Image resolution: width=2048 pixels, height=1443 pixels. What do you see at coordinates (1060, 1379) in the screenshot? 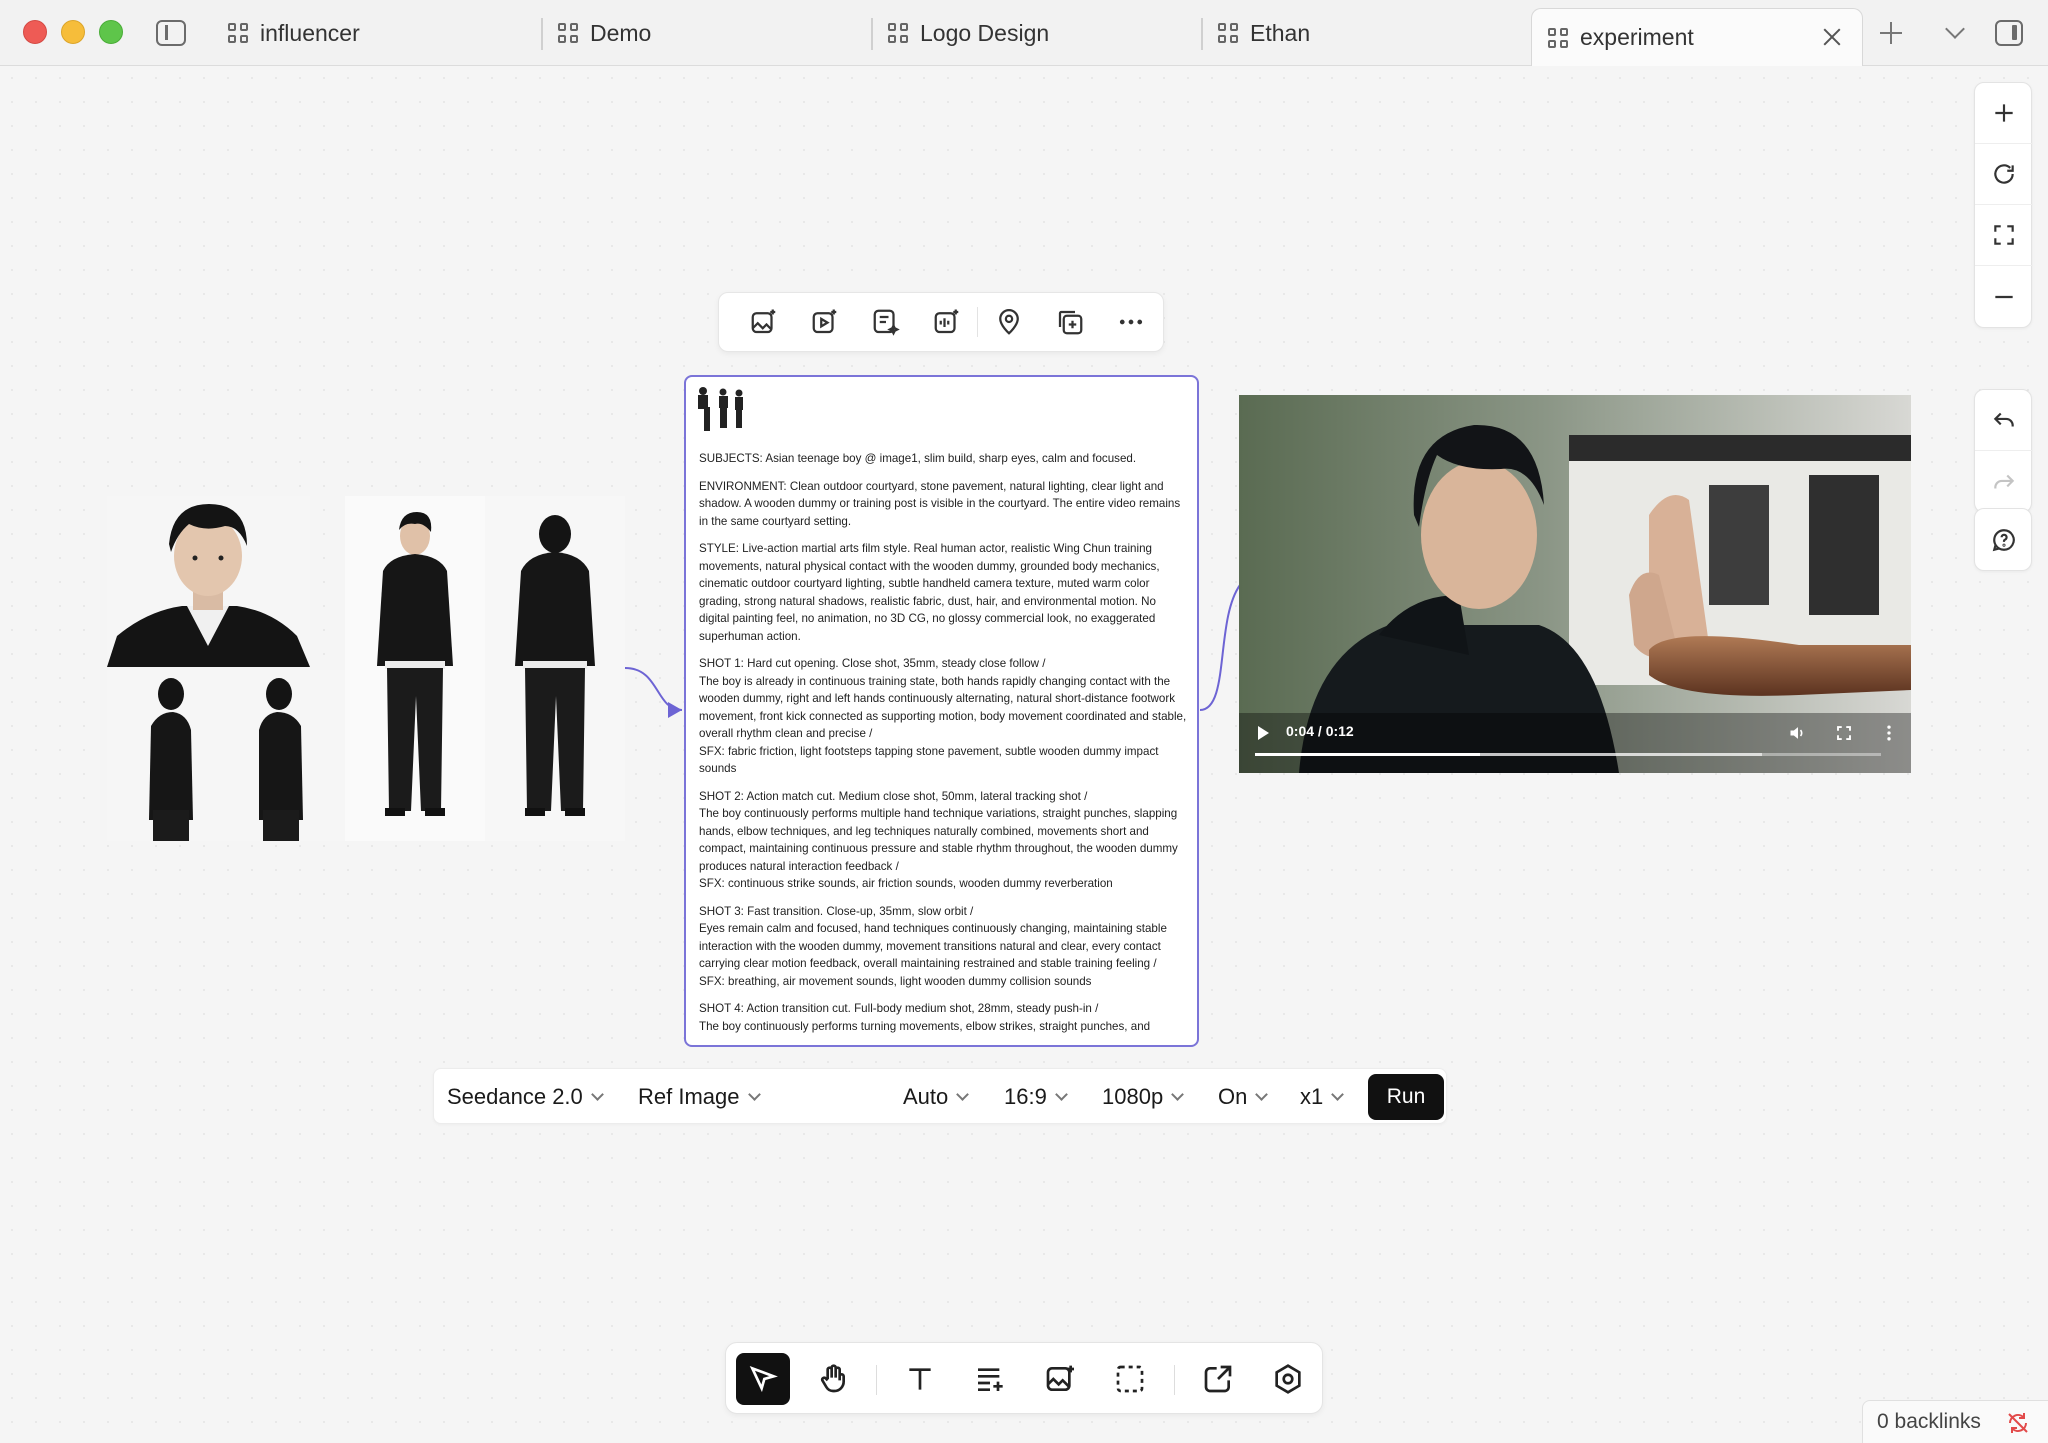
I see `image-tool-button` at bounding box center [1060, 1379].